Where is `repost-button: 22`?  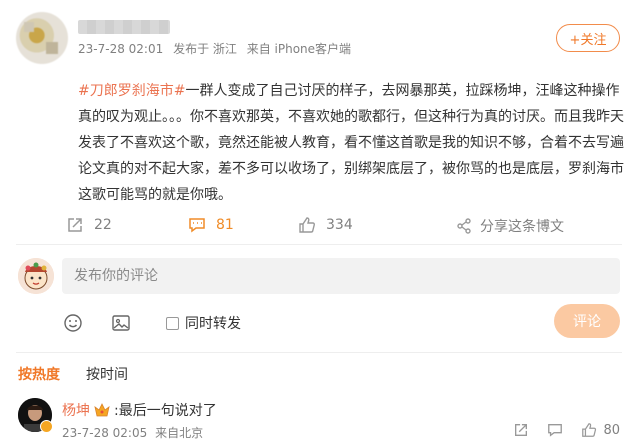 repost-button: 22 is located at coordinates (89, 225).